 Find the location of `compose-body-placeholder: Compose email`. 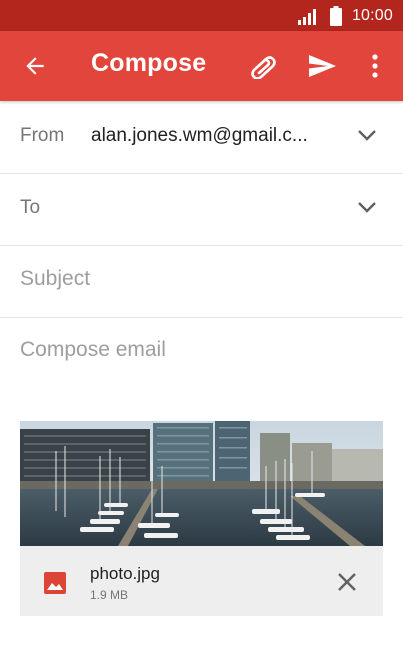

compose-body-placeholder: Compose email is located at coordinates (93, 349).